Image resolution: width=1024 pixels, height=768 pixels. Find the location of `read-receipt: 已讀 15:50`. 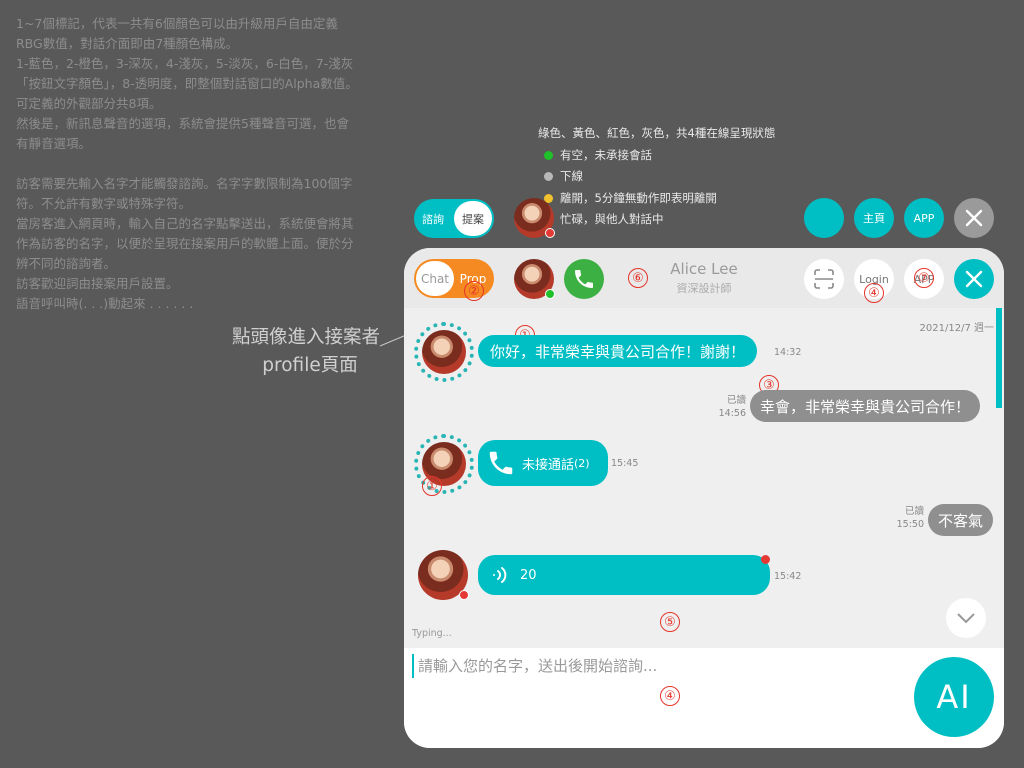

read-receipt: 已讀 15:50 is located at coordinates (909, 518).